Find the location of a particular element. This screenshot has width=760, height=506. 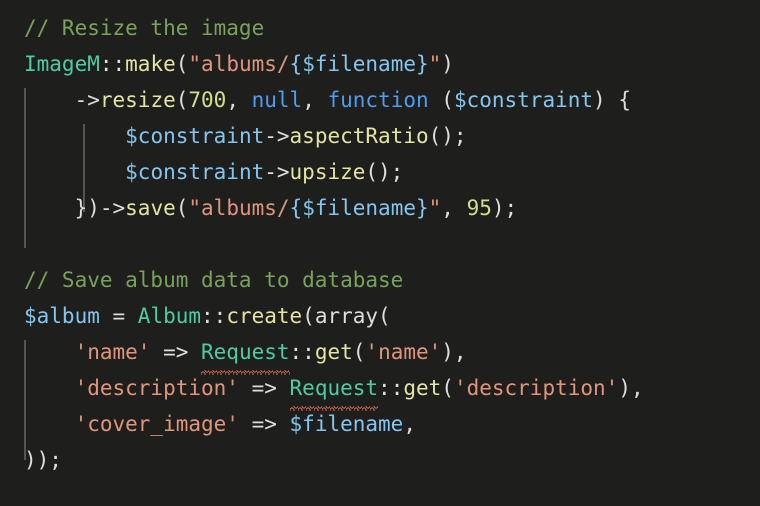

code-token: )); is located at coordinates (43, 460).